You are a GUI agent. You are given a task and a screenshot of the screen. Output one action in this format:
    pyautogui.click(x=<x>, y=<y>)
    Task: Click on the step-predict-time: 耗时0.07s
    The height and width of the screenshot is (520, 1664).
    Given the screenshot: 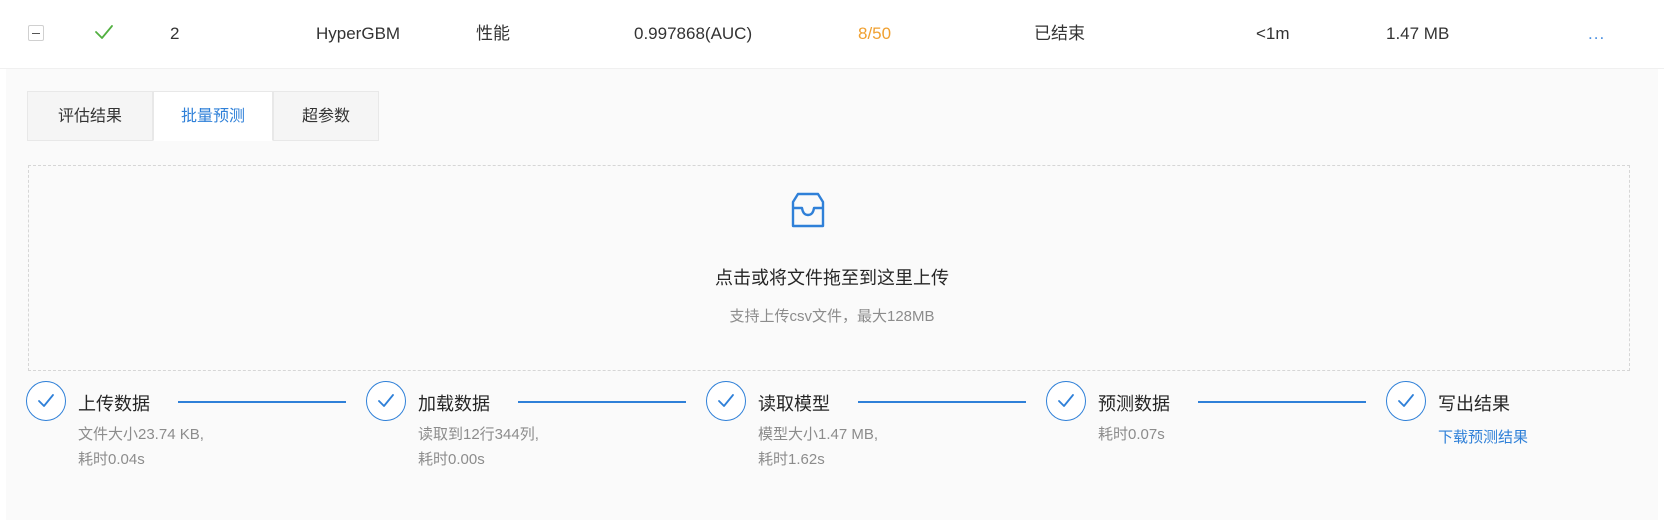 What is the action you would take?
    pyautogui.click(x=1131, y=434)
    